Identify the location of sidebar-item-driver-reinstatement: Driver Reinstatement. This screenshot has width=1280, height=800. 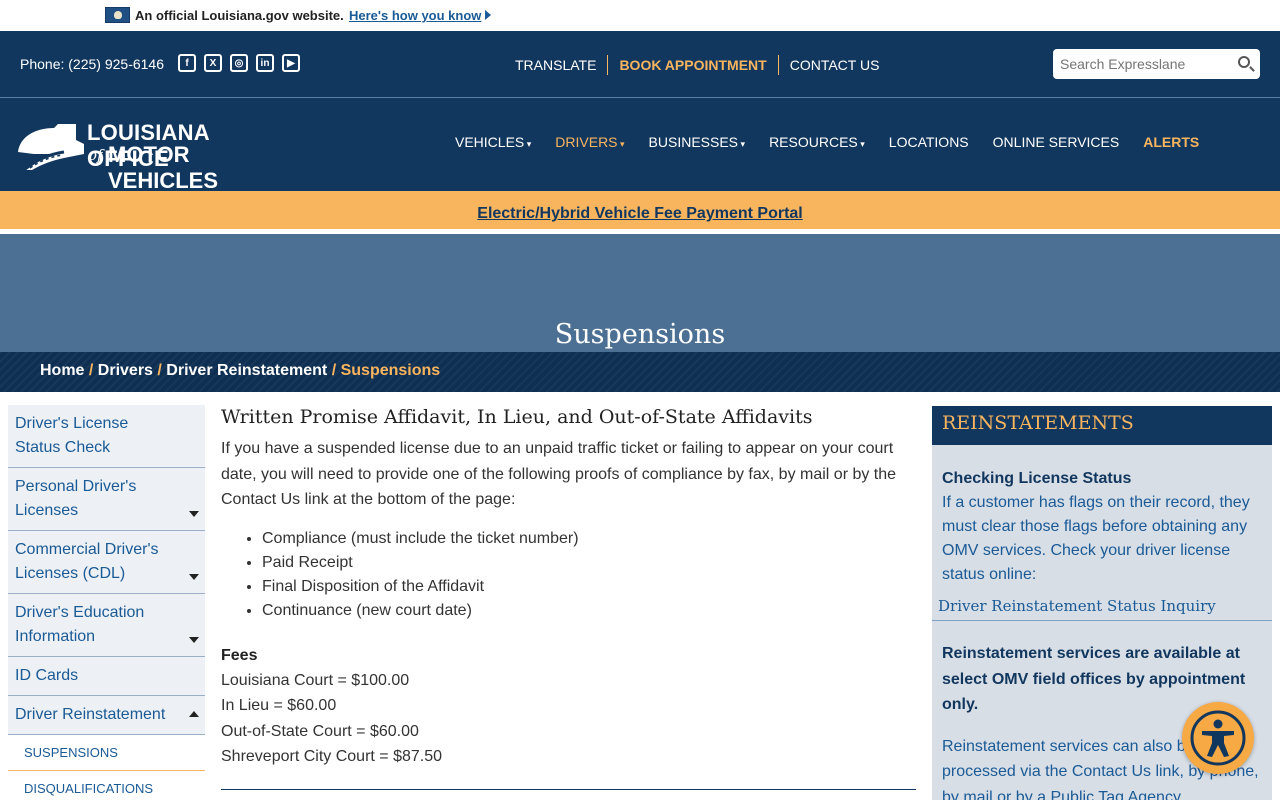
(106, 715).